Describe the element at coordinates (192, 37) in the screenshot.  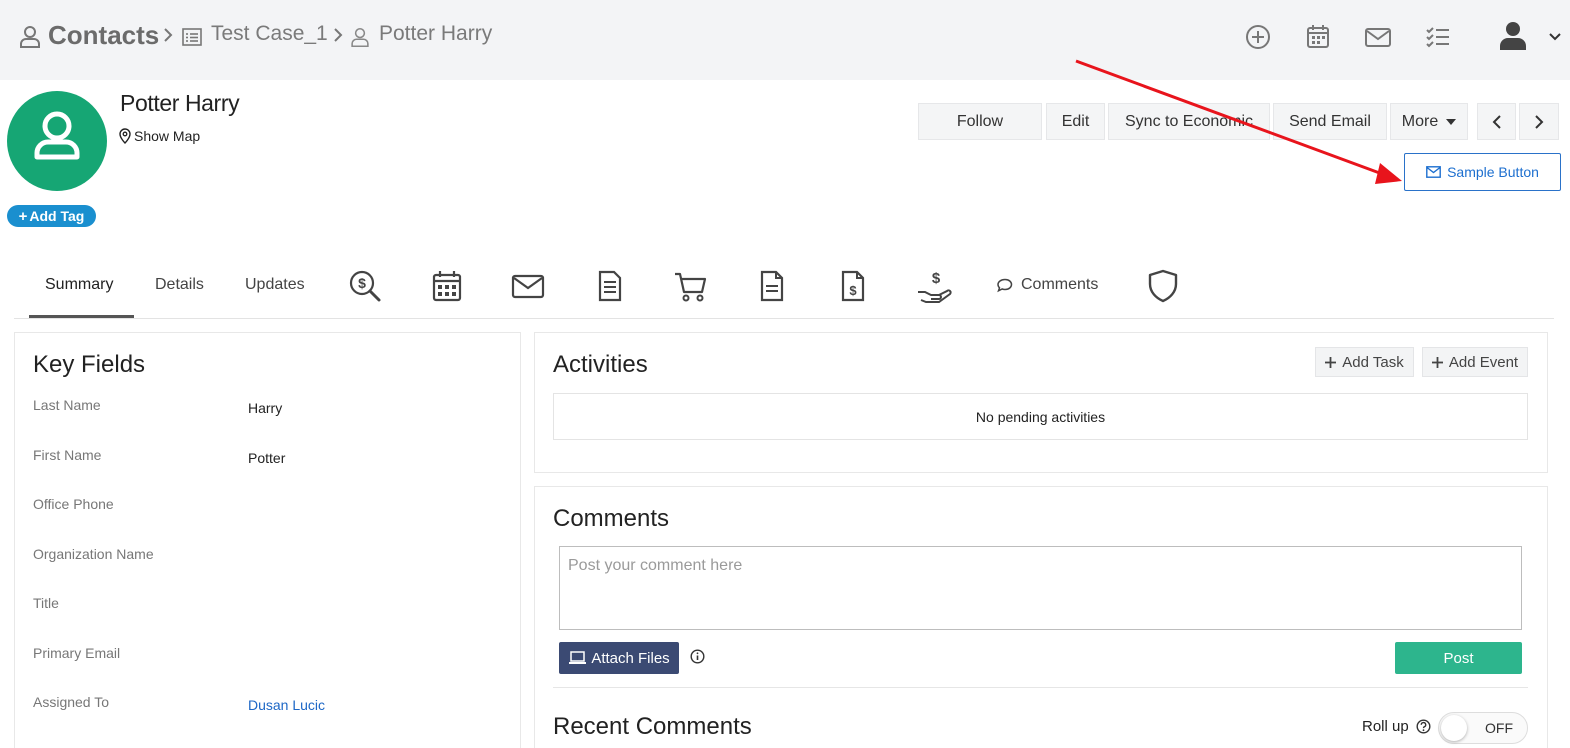
I see `list-icon` at that location.